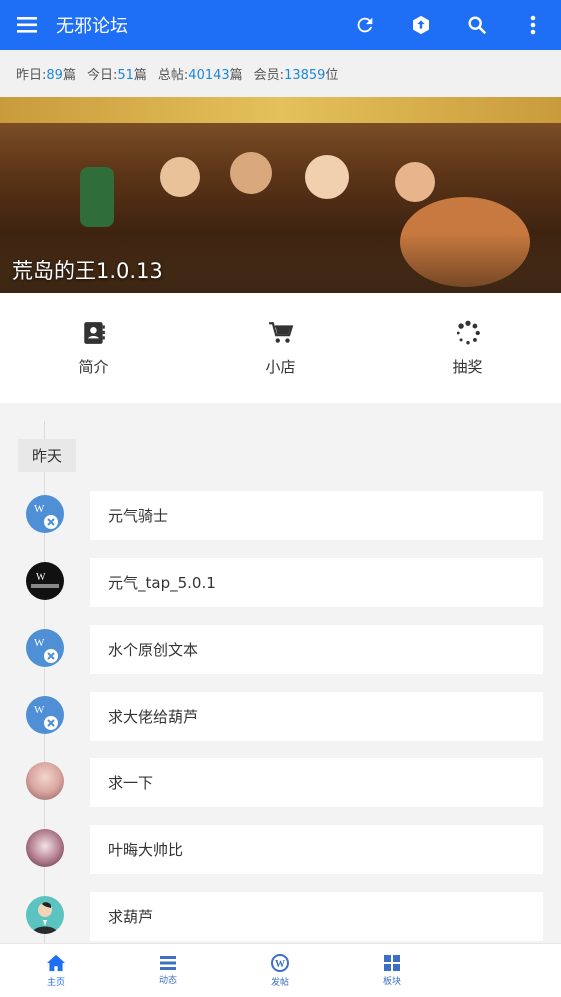 Image resolution: width=561 pixels, height=997 pixels. What do you see at coordinates (280, 110) in the screenshot?
I see `banner-title-strip` at bounding box center [280, 110].